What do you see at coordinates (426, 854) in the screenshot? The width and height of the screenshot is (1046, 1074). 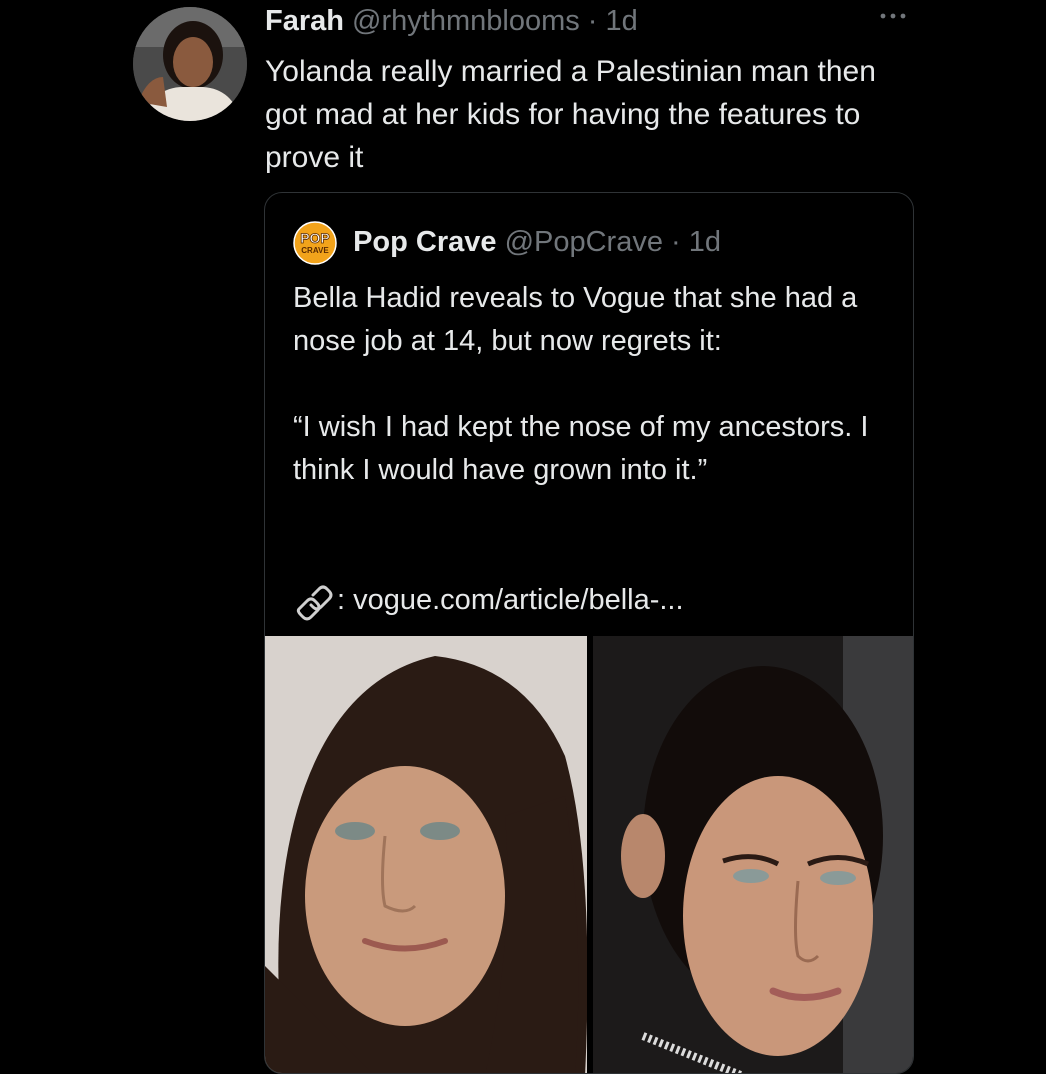 I see `photo-before` at bounding box center [426, 854].